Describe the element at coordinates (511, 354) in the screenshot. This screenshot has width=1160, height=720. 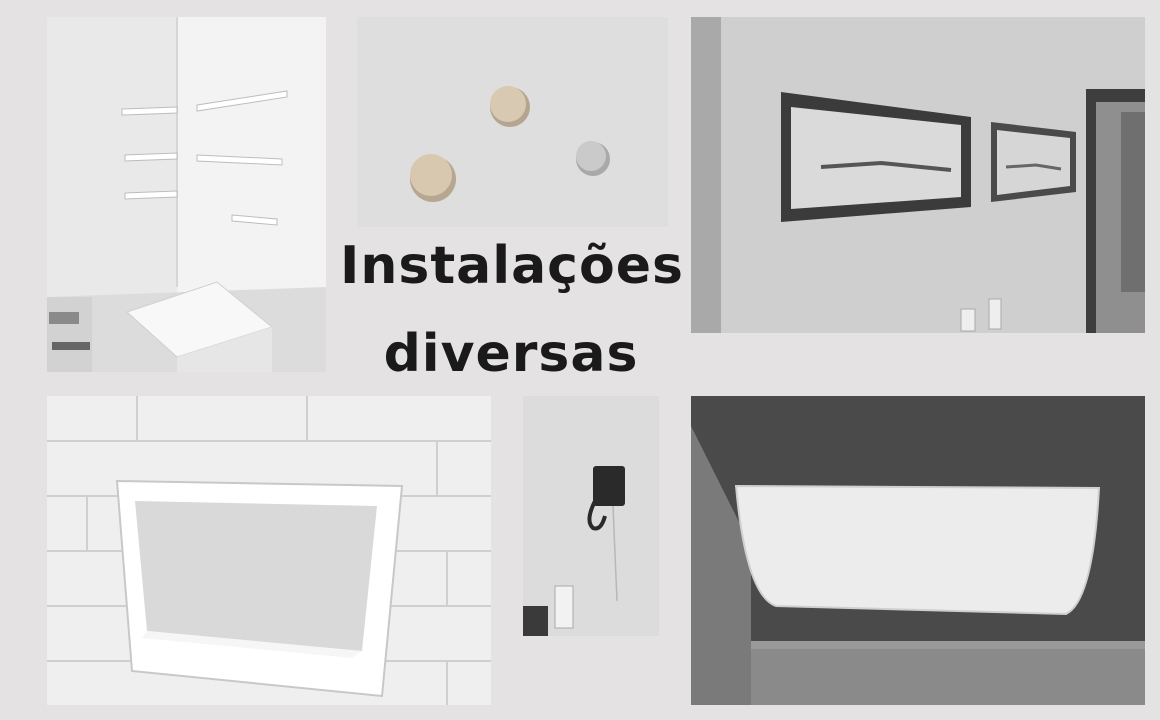
I see `title-line-2: diversas` at that location.